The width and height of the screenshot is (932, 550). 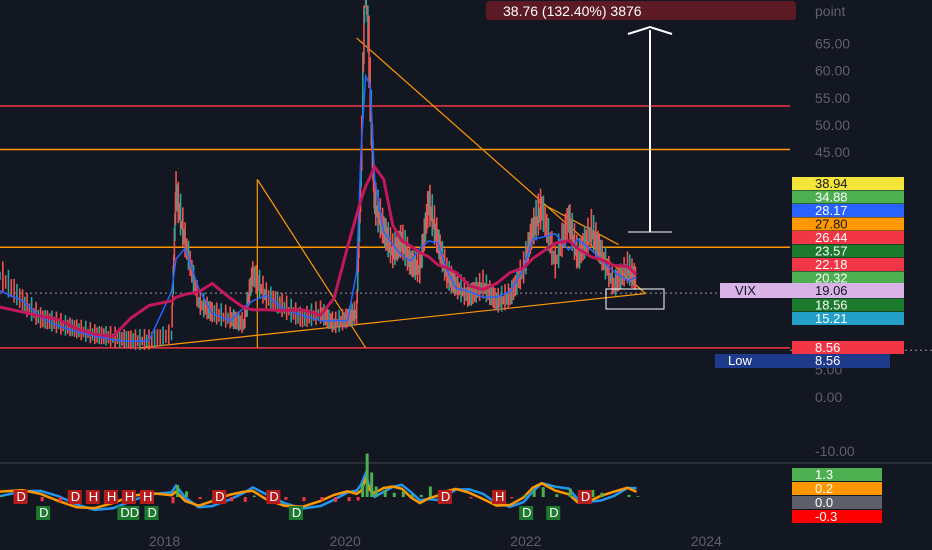 What do you see at coordinates (745, 290) in the screenshot?
I see `current-symbol: VIX` at bounding box center [745, 290].